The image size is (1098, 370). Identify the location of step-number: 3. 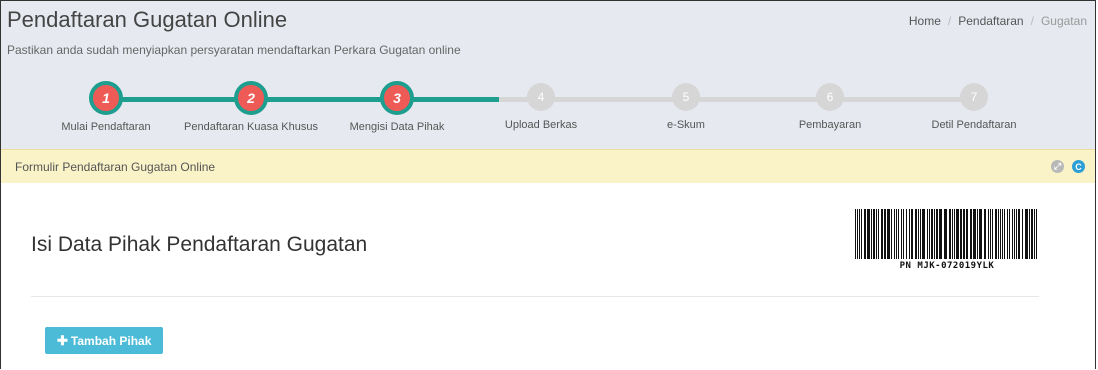
(397, 98).